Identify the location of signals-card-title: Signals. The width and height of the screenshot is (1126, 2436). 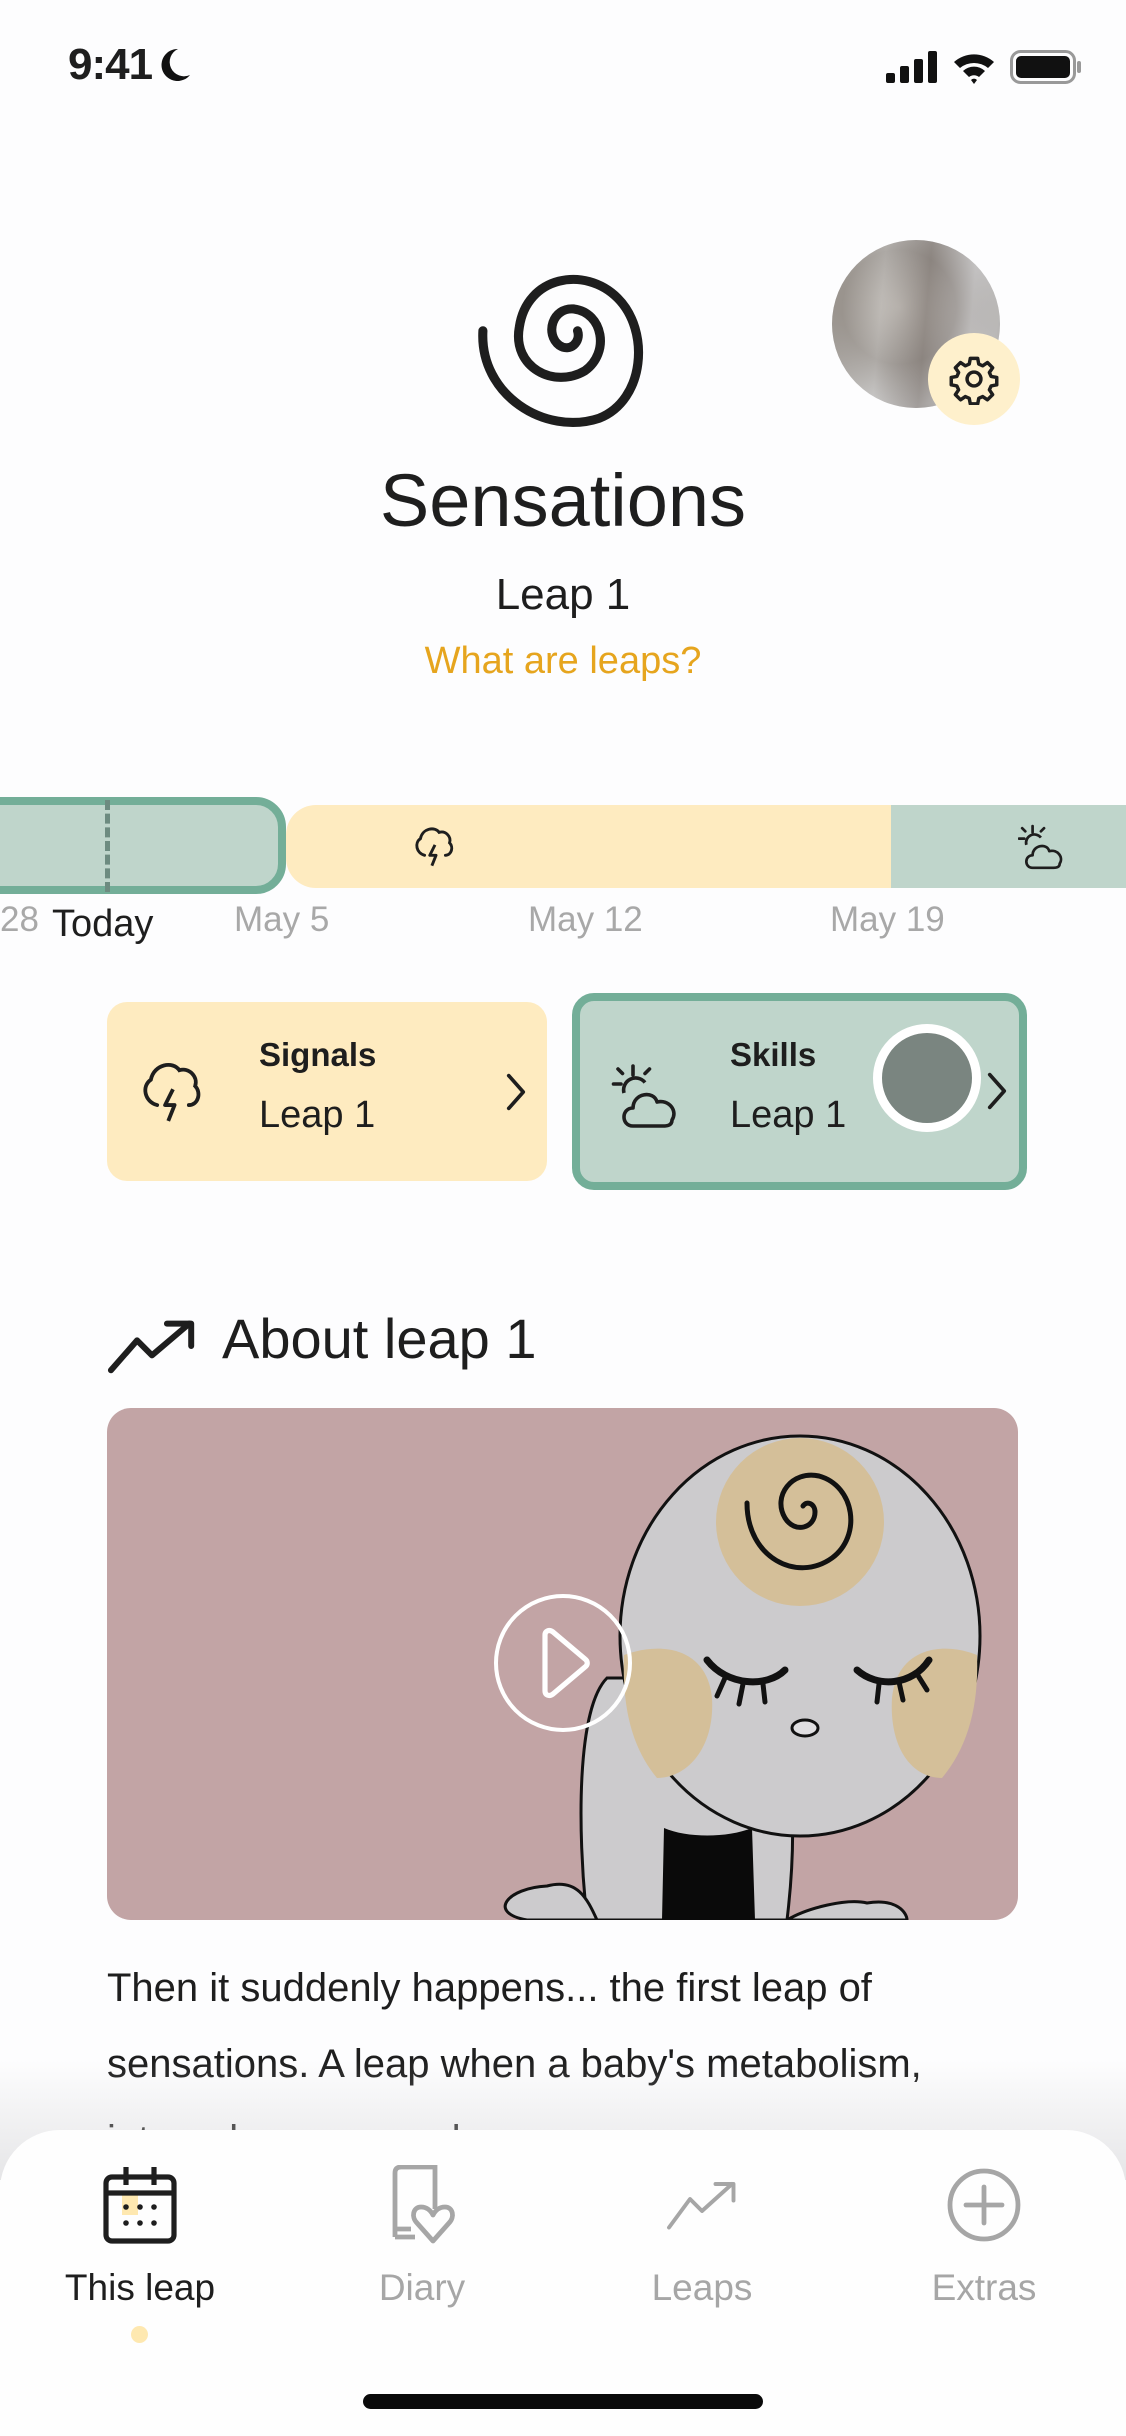
(318, 1054).